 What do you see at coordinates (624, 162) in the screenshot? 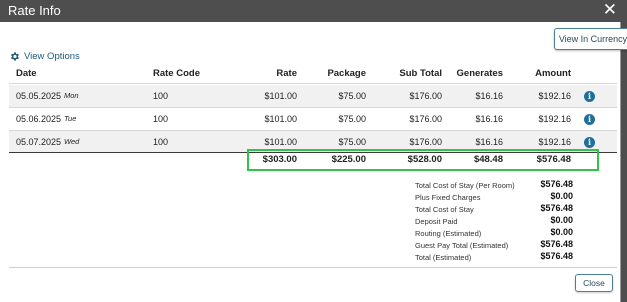
I see `window-edge` at bounding box center [624, 162].